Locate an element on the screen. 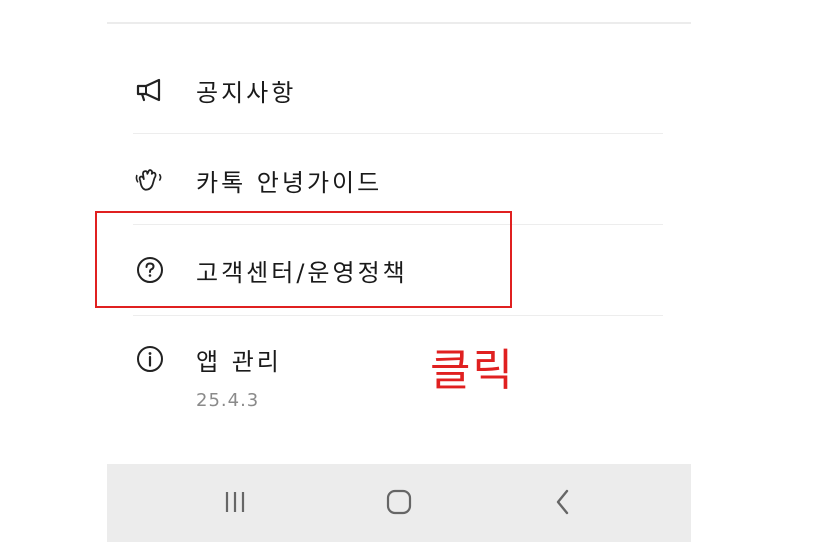 Image resolution: width=825 pixels, height=560 pixels. recent-apps-button is located at coordinates (235, 504).